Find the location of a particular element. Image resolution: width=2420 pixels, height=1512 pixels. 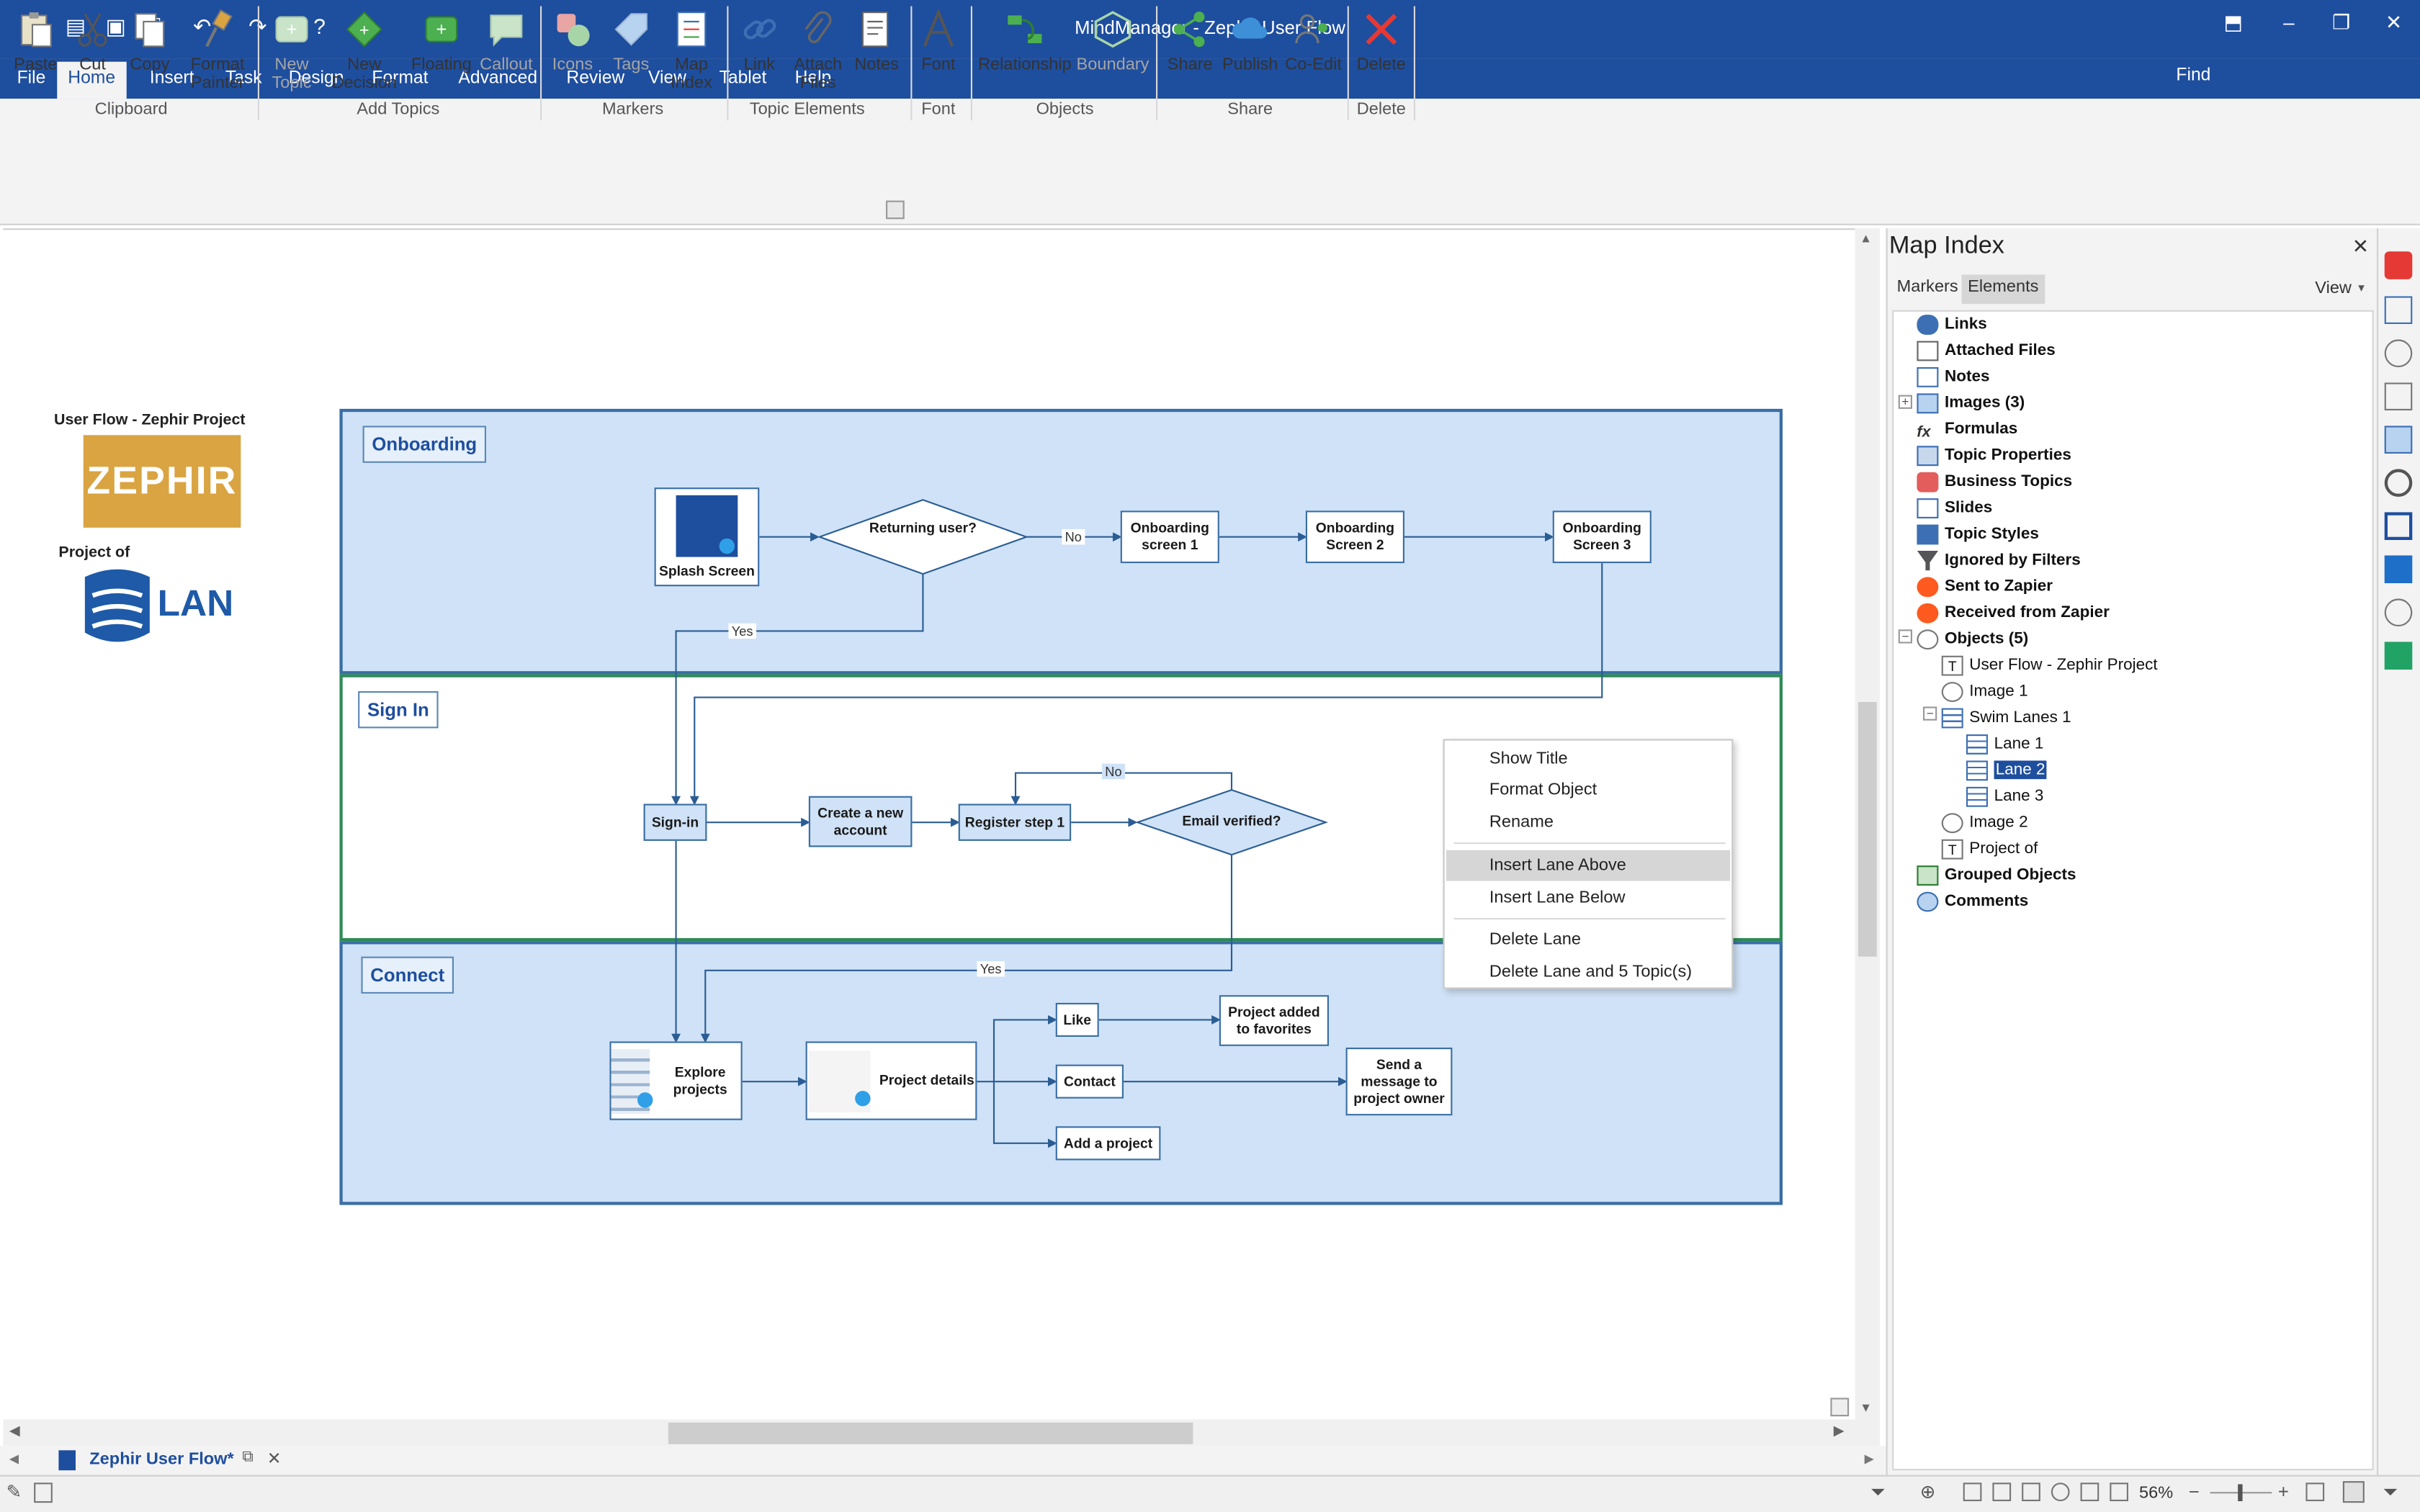

float-tab-icon: ⧉ is located at coordinates (247, 1457).